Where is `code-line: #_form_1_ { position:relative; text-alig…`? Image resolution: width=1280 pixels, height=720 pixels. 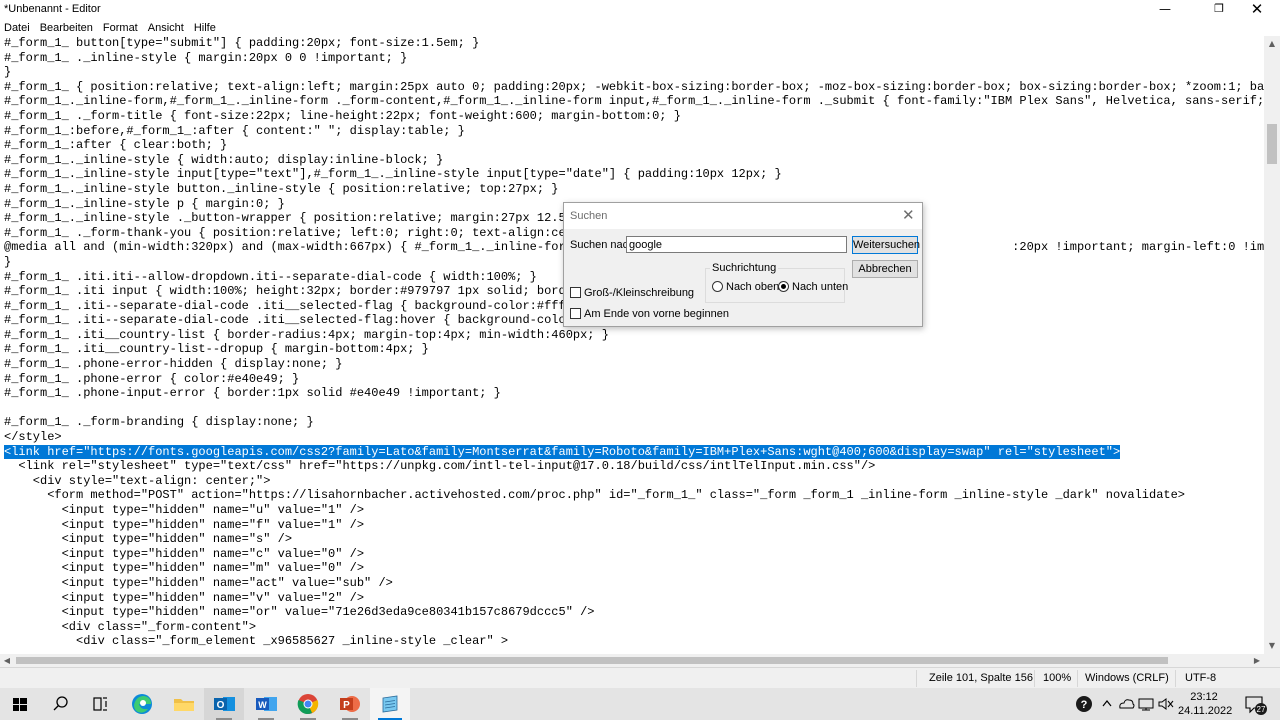
code-line: #_form_1_ { position:relative; text-alig… is located at coordinates (634, 87).